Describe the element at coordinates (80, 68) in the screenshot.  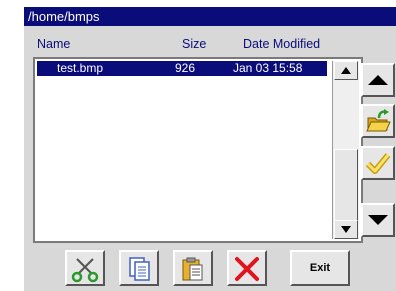
I see `file-name: test.bmp` at that location.